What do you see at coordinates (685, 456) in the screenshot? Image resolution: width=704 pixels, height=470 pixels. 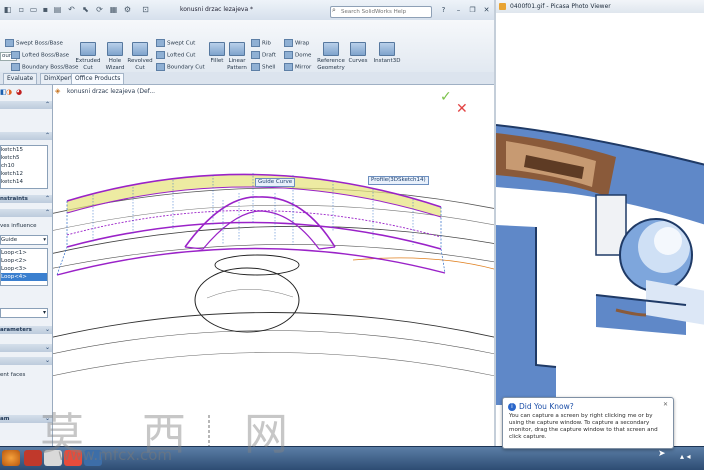 I see `tray-icons: ▴ ◂` at bounding box center [685, 456].